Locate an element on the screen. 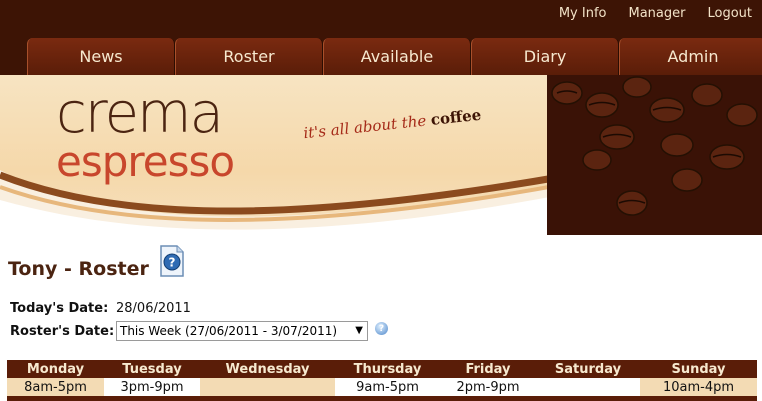 Image resolution: width=762 pixels, height=401 pixels. coffee-beans-image is located at coordinates (654, 155).